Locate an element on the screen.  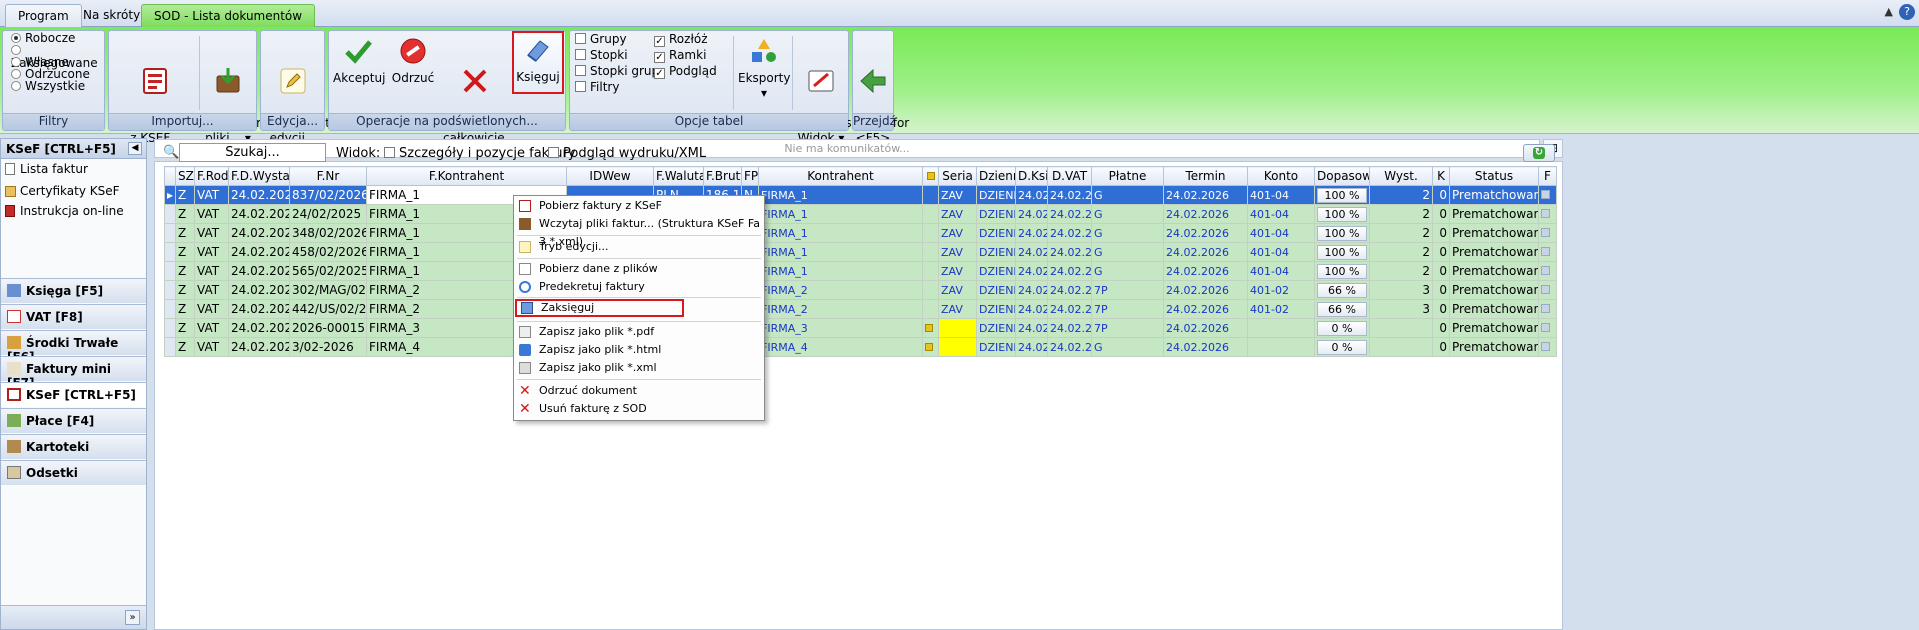
cell: 348/02/2026 is located at coordinates (328, 233).